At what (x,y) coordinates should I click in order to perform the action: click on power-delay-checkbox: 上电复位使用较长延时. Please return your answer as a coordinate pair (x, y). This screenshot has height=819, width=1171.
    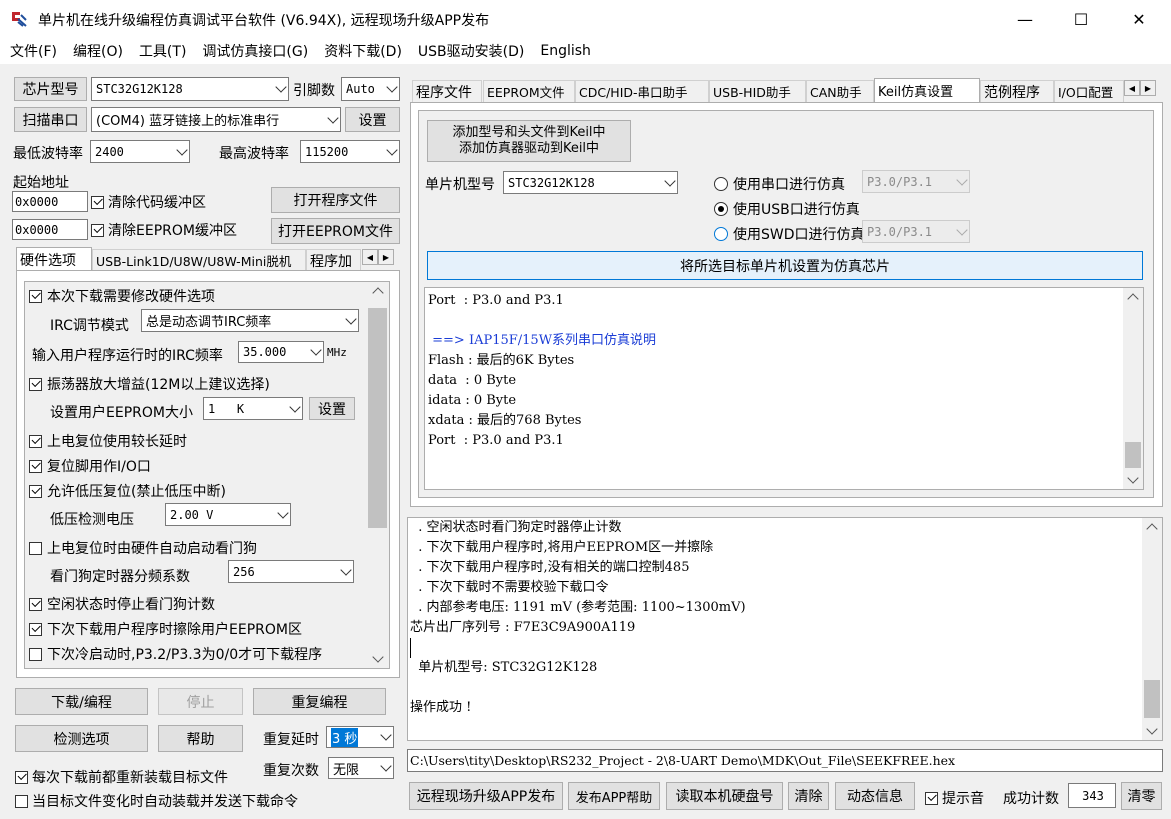
    Looking at the image, I should click on (108, 441).